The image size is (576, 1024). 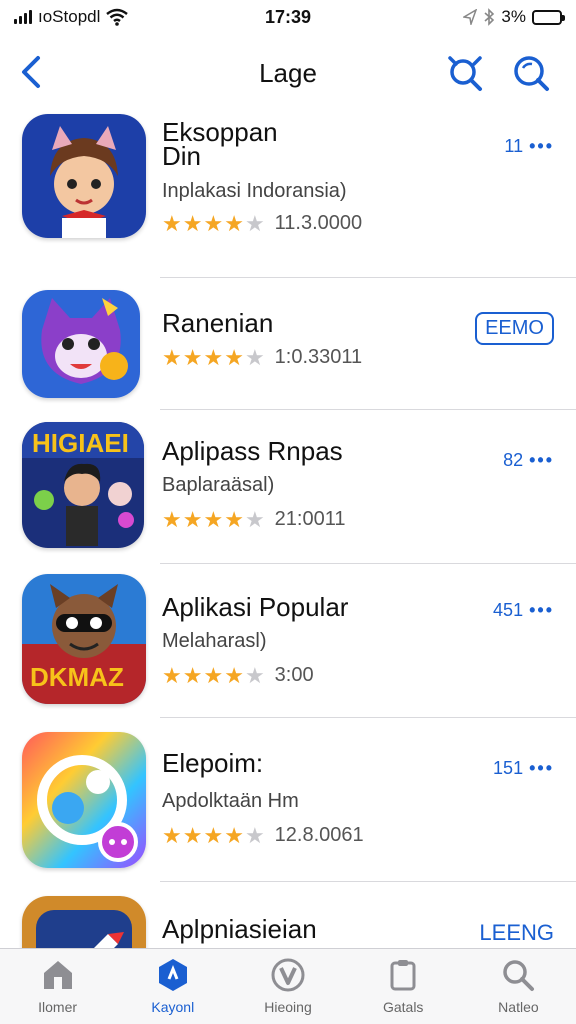 I want to click on app-name: Aplipass Rnpas, so click(x=252, y=451).